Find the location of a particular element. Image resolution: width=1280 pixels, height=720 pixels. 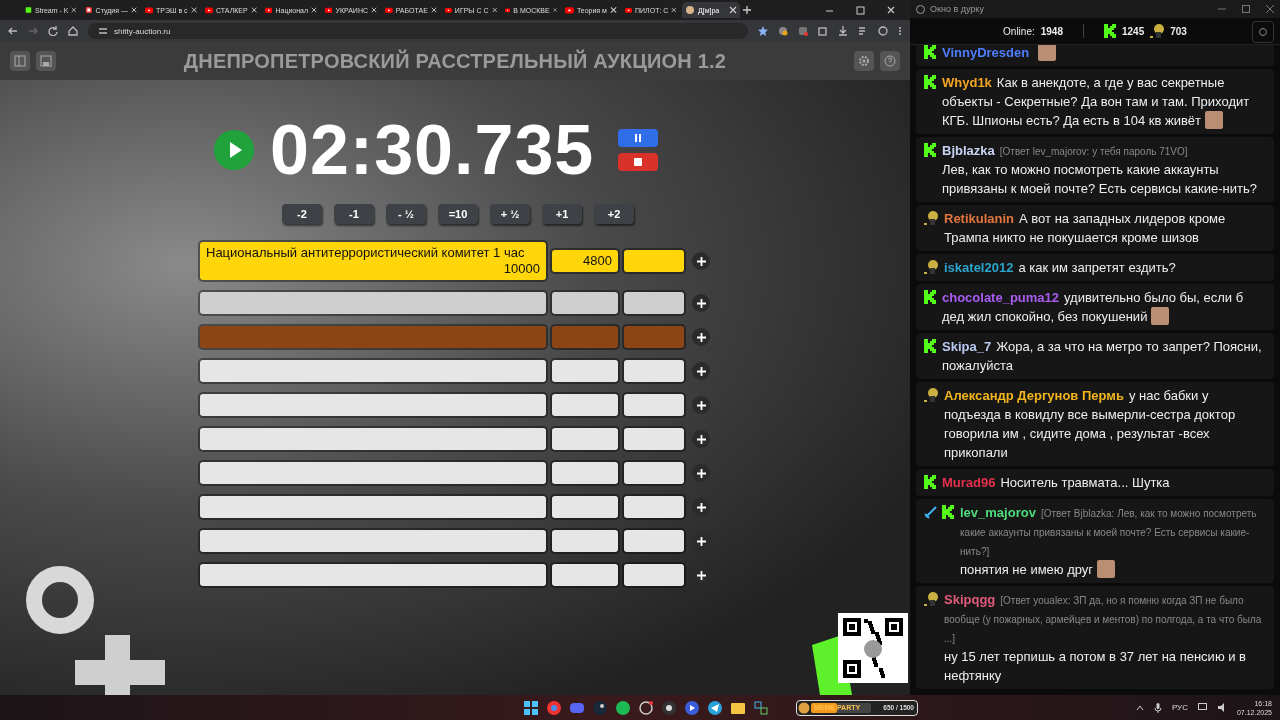

back-icon is located at coordinates (13, 31).